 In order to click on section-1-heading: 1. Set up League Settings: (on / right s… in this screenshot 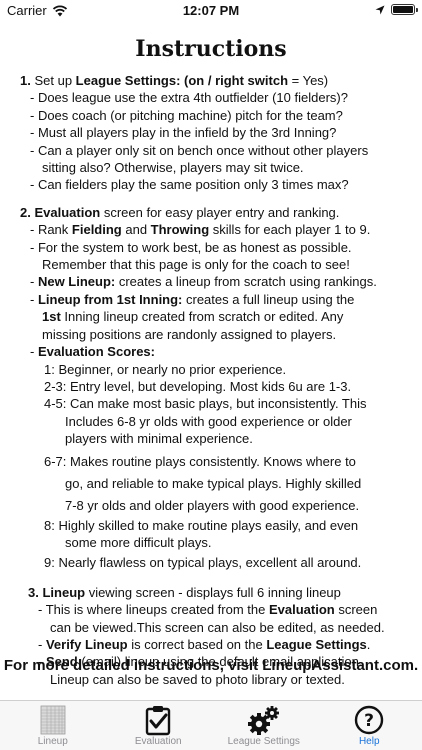, I will do `click(174, 80)`.